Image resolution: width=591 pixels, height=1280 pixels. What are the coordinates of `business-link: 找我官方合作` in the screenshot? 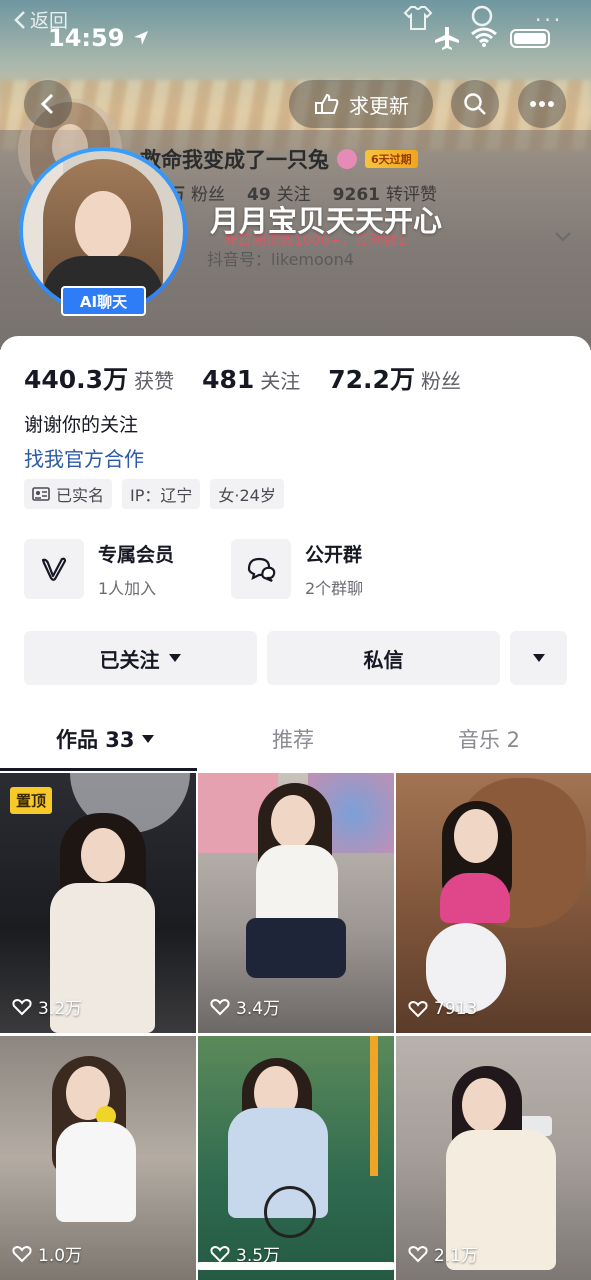 It's located at (84, 457).